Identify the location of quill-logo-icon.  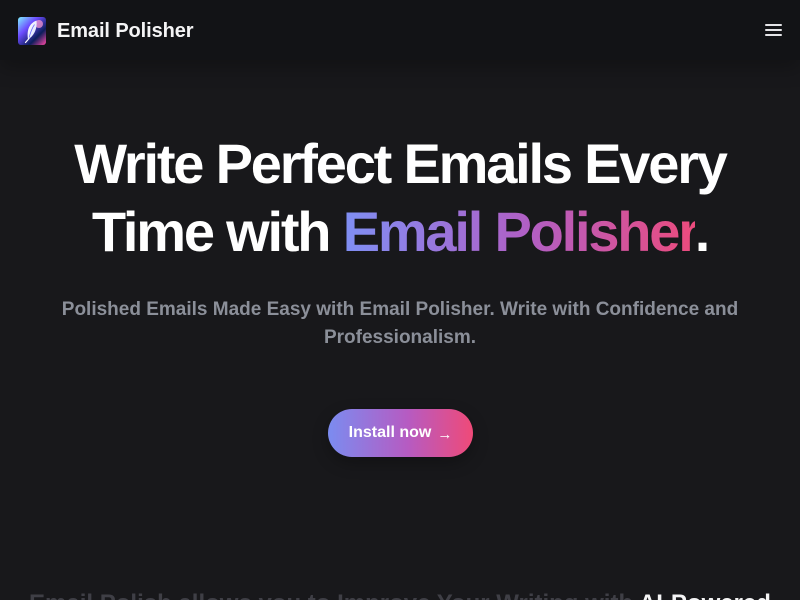
(32, 31).